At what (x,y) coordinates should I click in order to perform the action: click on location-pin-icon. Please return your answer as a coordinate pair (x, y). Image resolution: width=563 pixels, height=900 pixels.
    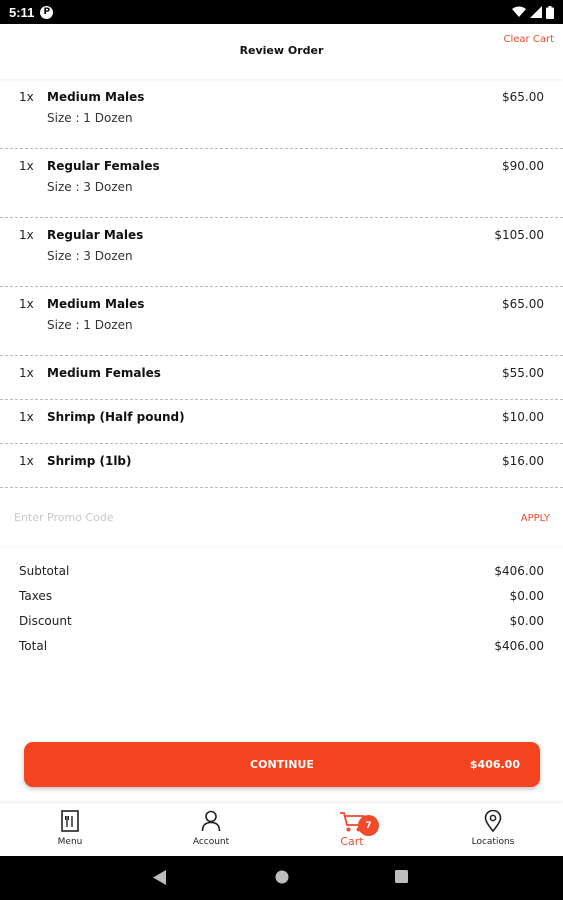
    Looking at the image, I should click on (493, 821).